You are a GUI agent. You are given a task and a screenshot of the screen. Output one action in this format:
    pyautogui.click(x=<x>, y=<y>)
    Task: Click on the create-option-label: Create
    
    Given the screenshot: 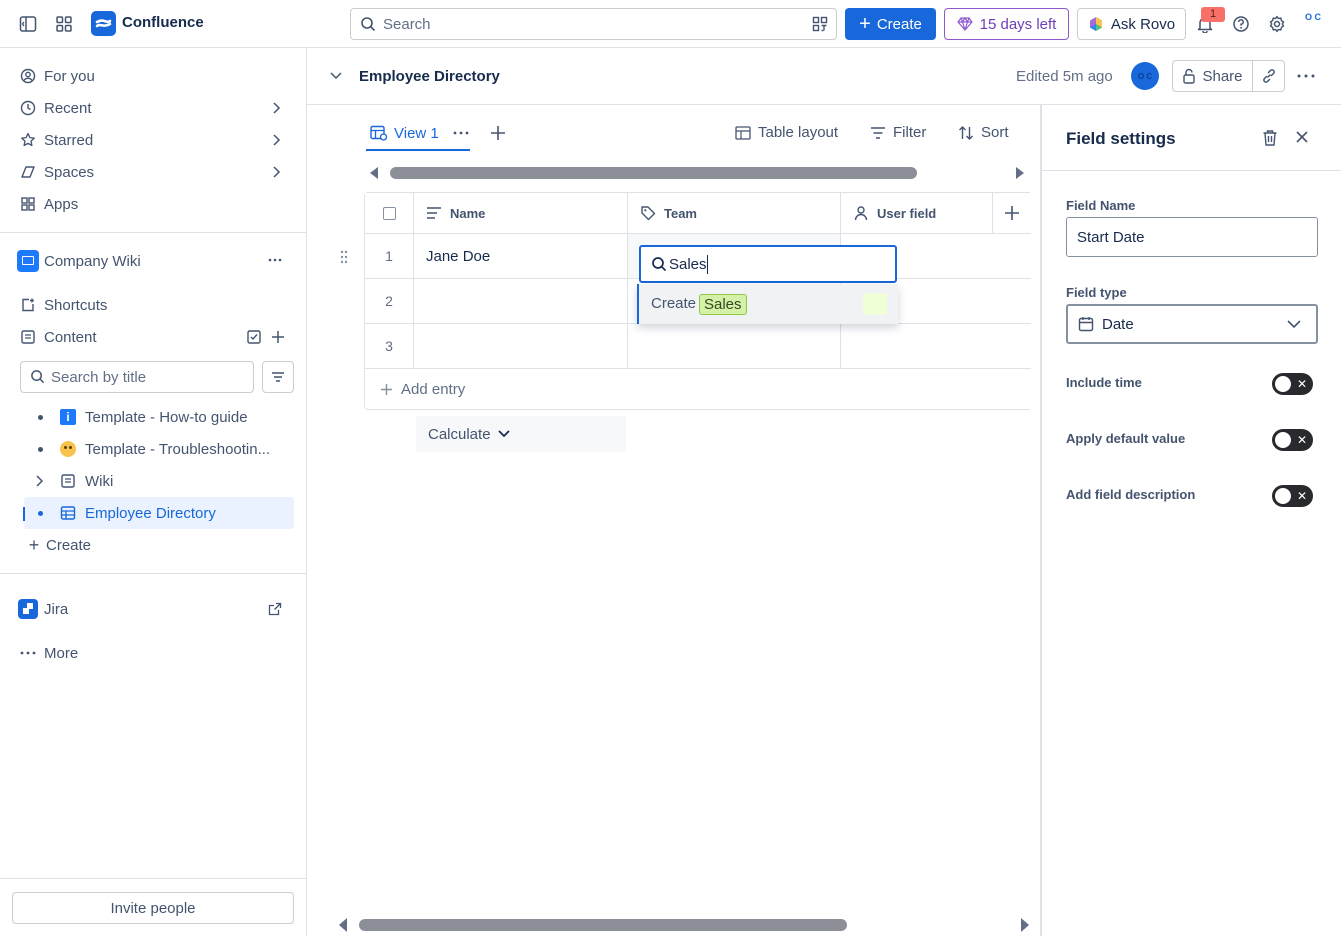 What is the action you would take?
    pyautogui.click(x=674, y=303)
    